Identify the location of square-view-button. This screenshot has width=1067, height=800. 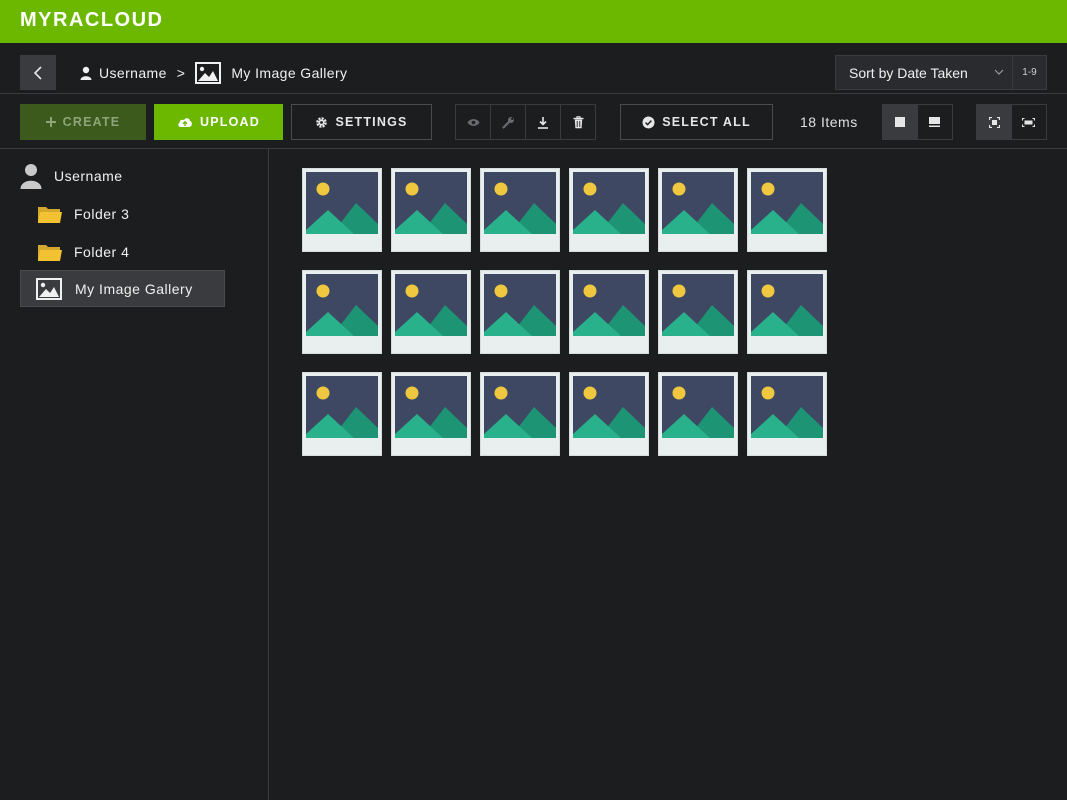
(900, 122).